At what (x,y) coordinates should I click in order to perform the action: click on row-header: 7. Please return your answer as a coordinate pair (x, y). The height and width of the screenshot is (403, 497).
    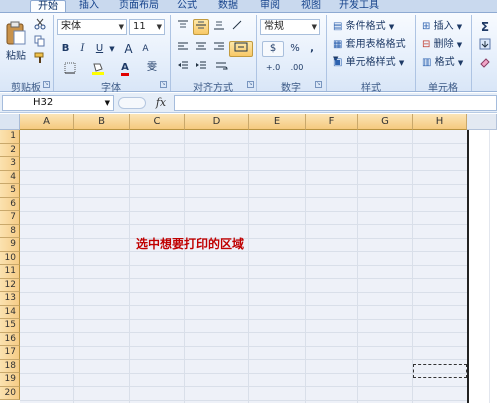
    Looking at the image, I should click on (10, 218).